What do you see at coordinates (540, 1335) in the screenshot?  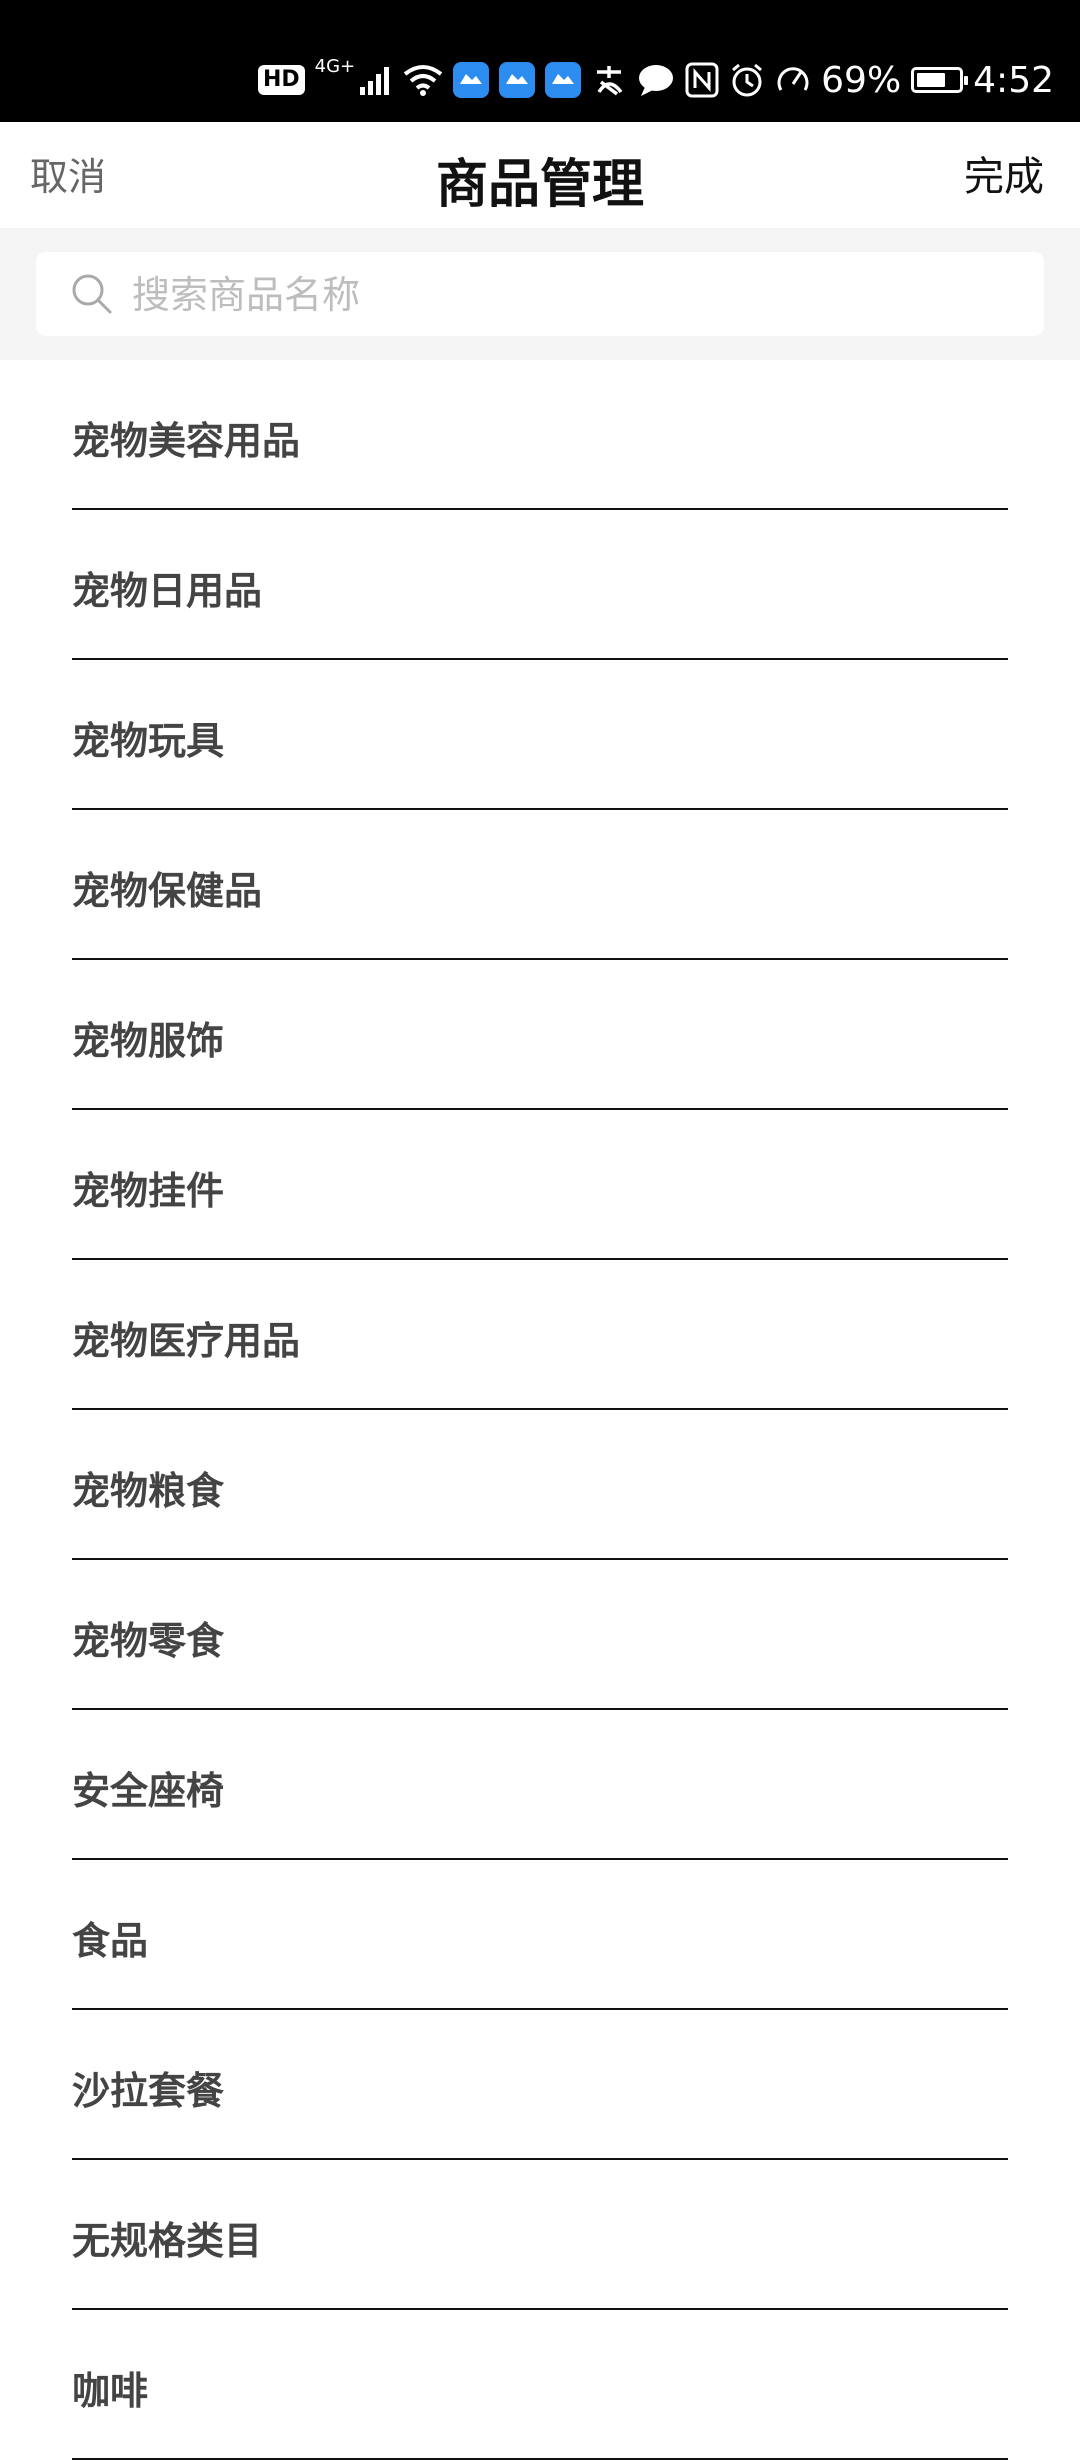 I see `list-item: 宠物医疗用品` at bounding box center [540, 1335].